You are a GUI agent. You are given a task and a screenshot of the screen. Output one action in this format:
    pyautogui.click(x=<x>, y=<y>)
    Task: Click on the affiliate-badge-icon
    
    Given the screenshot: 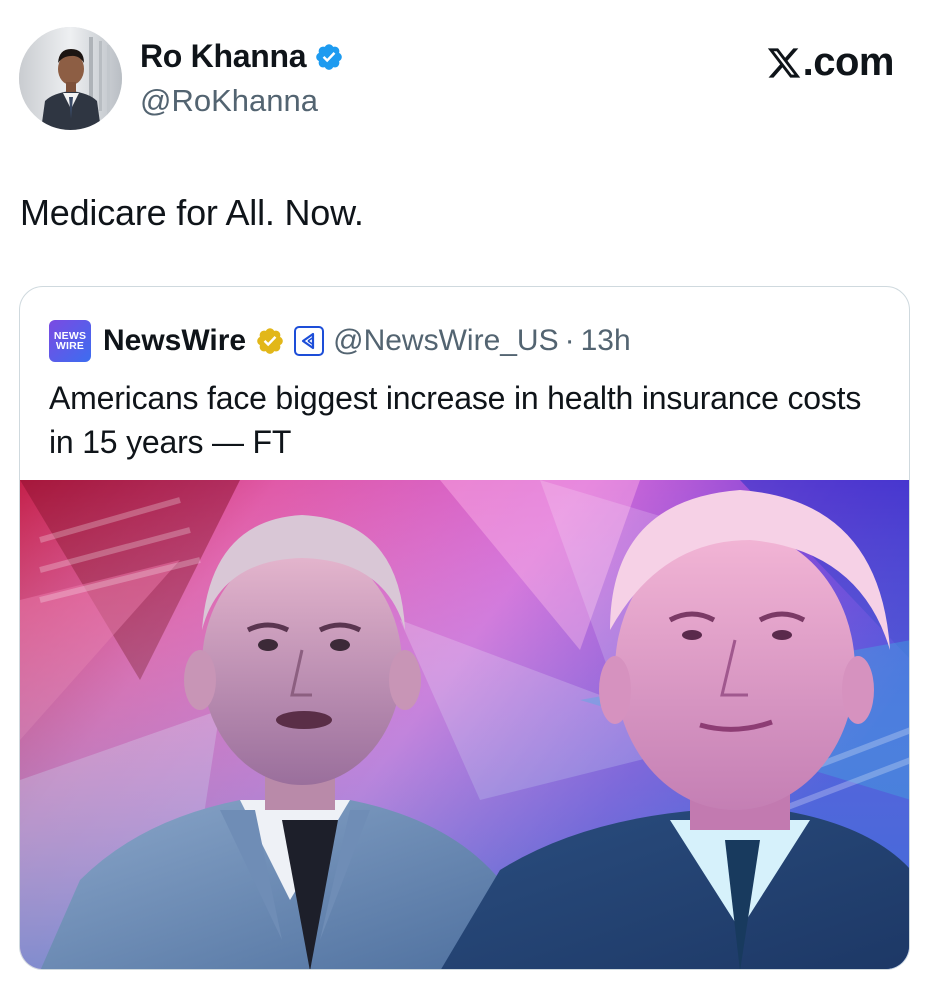 What is the action you would take?
    pyautogui.click(x=309, y=341)
    